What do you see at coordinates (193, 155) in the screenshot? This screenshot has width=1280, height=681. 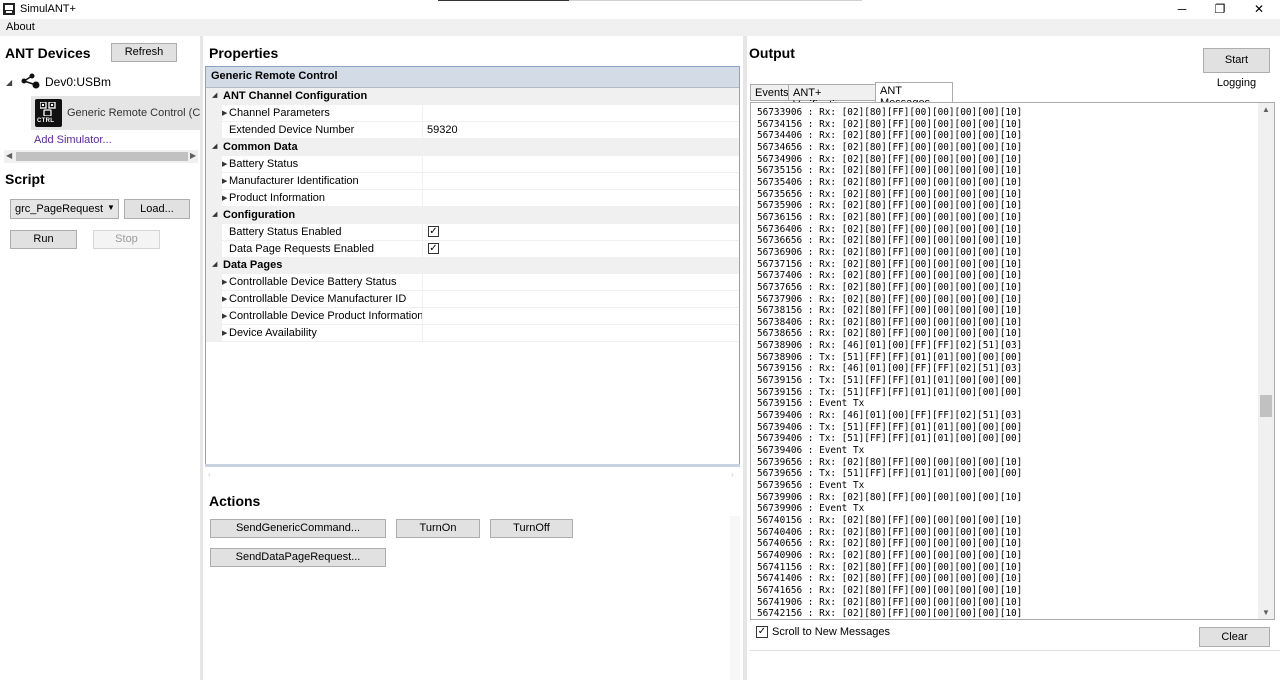 I see `scroll-right-icon: ▶` at bounding box center [193, 155].